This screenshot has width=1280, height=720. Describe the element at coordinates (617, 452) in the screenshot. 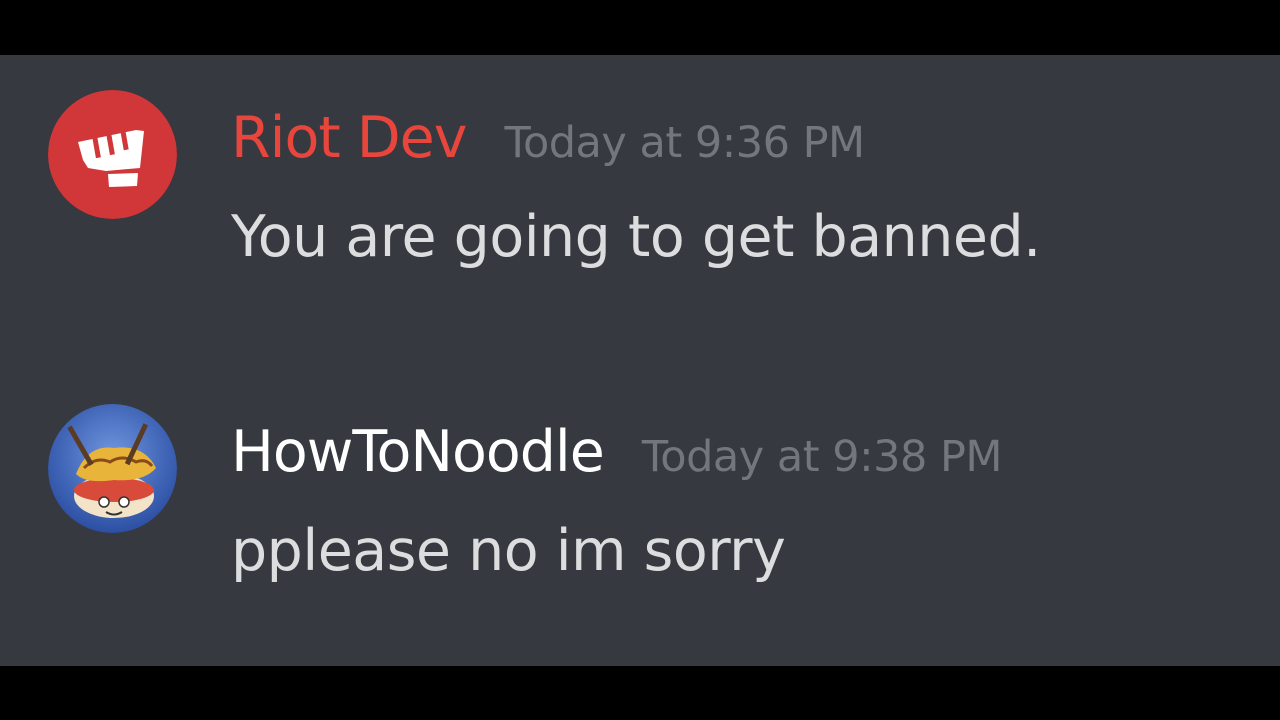

I see `message-header: HowToNoodle Today at 9:38 PM` at that location.